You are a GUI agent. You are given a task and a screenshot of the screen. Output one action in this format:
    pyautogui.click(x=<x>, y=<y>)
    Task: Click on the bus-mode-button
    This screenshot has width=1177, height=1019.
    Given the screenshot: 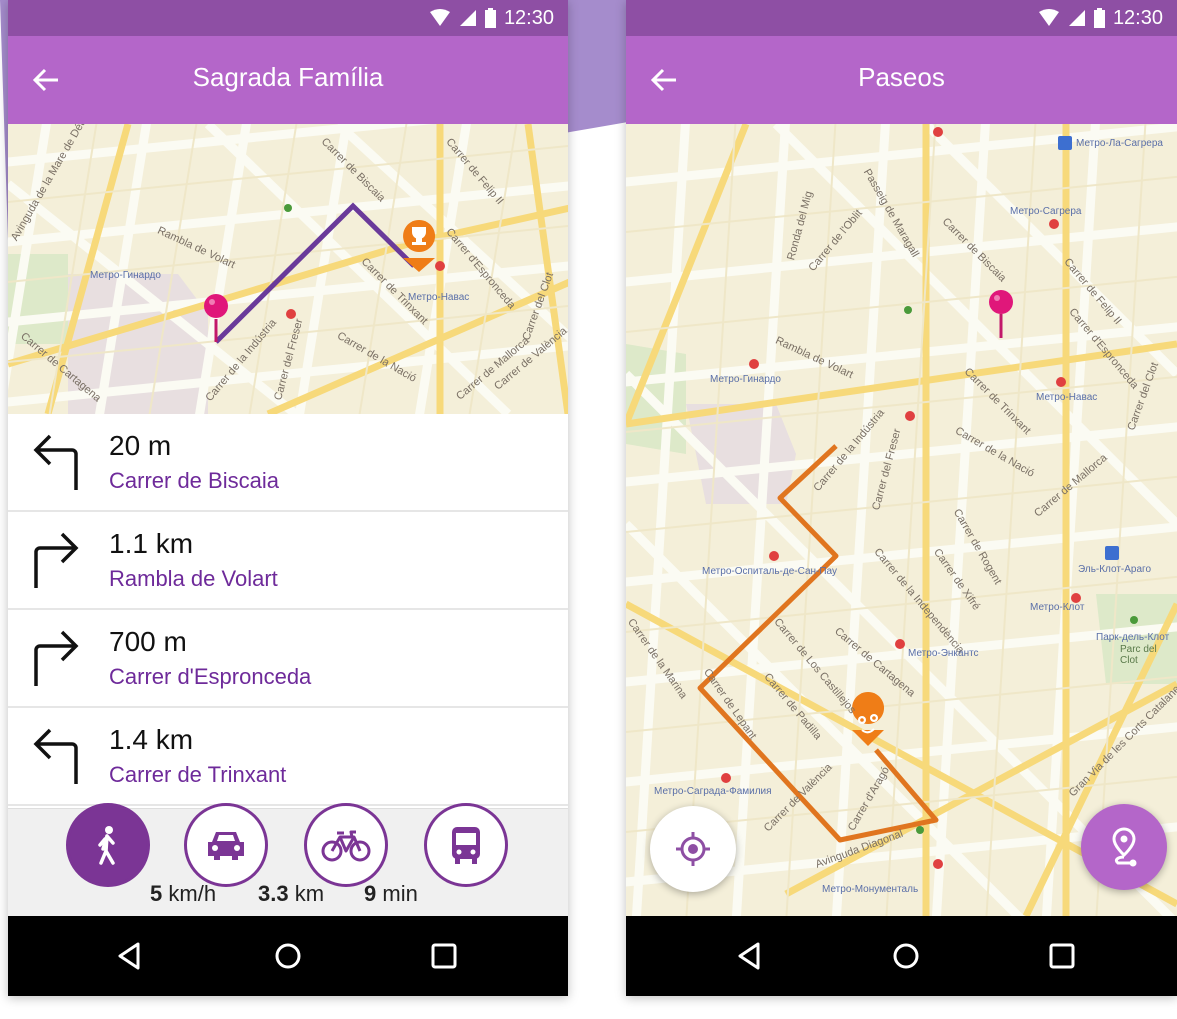 What is the action you would take?
    pyautogui.click(x=466, y=845)
    